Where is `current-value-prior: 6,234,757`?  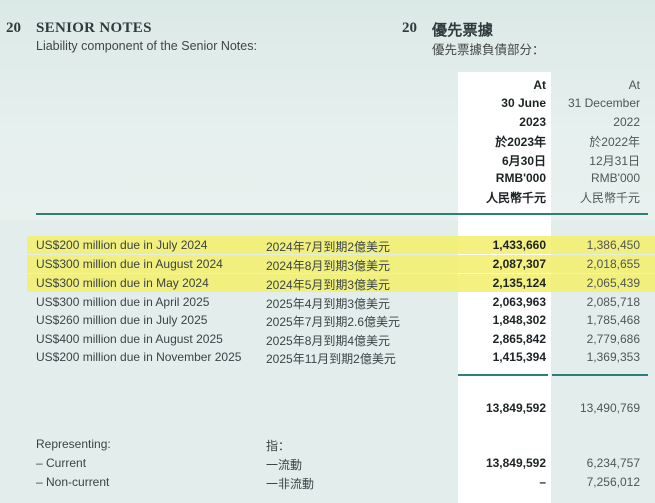
current-value-prior: 6,234,757 is located at coordinates (613, 463).